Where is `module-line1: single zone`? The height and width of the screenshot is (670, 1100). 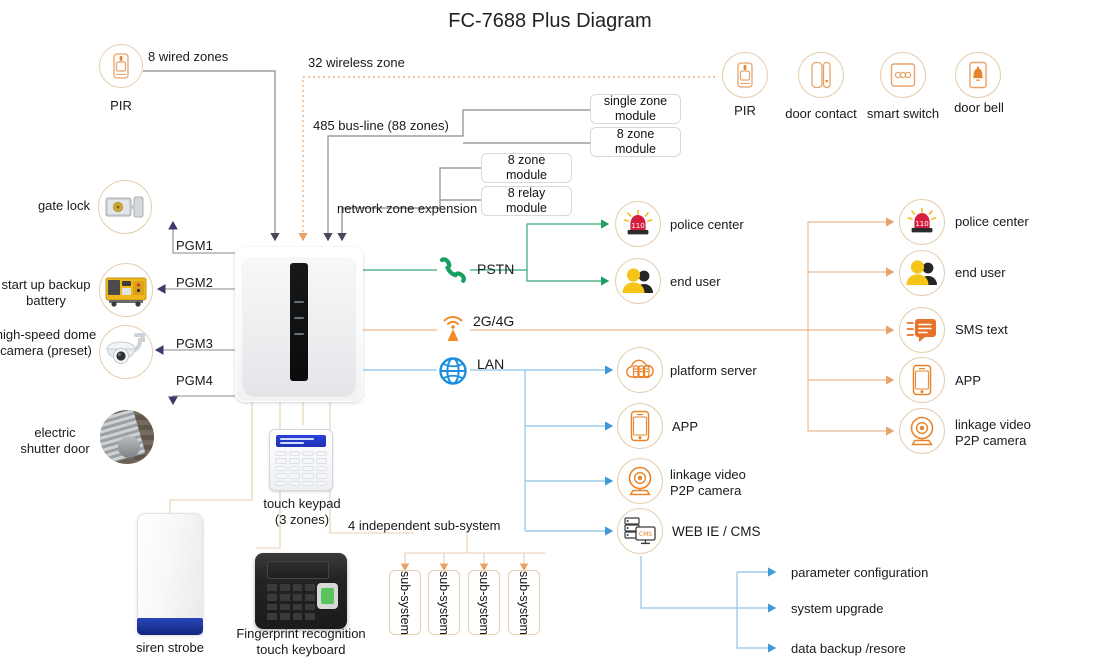 module-line1: single zone is located at coordinates (635, 101).